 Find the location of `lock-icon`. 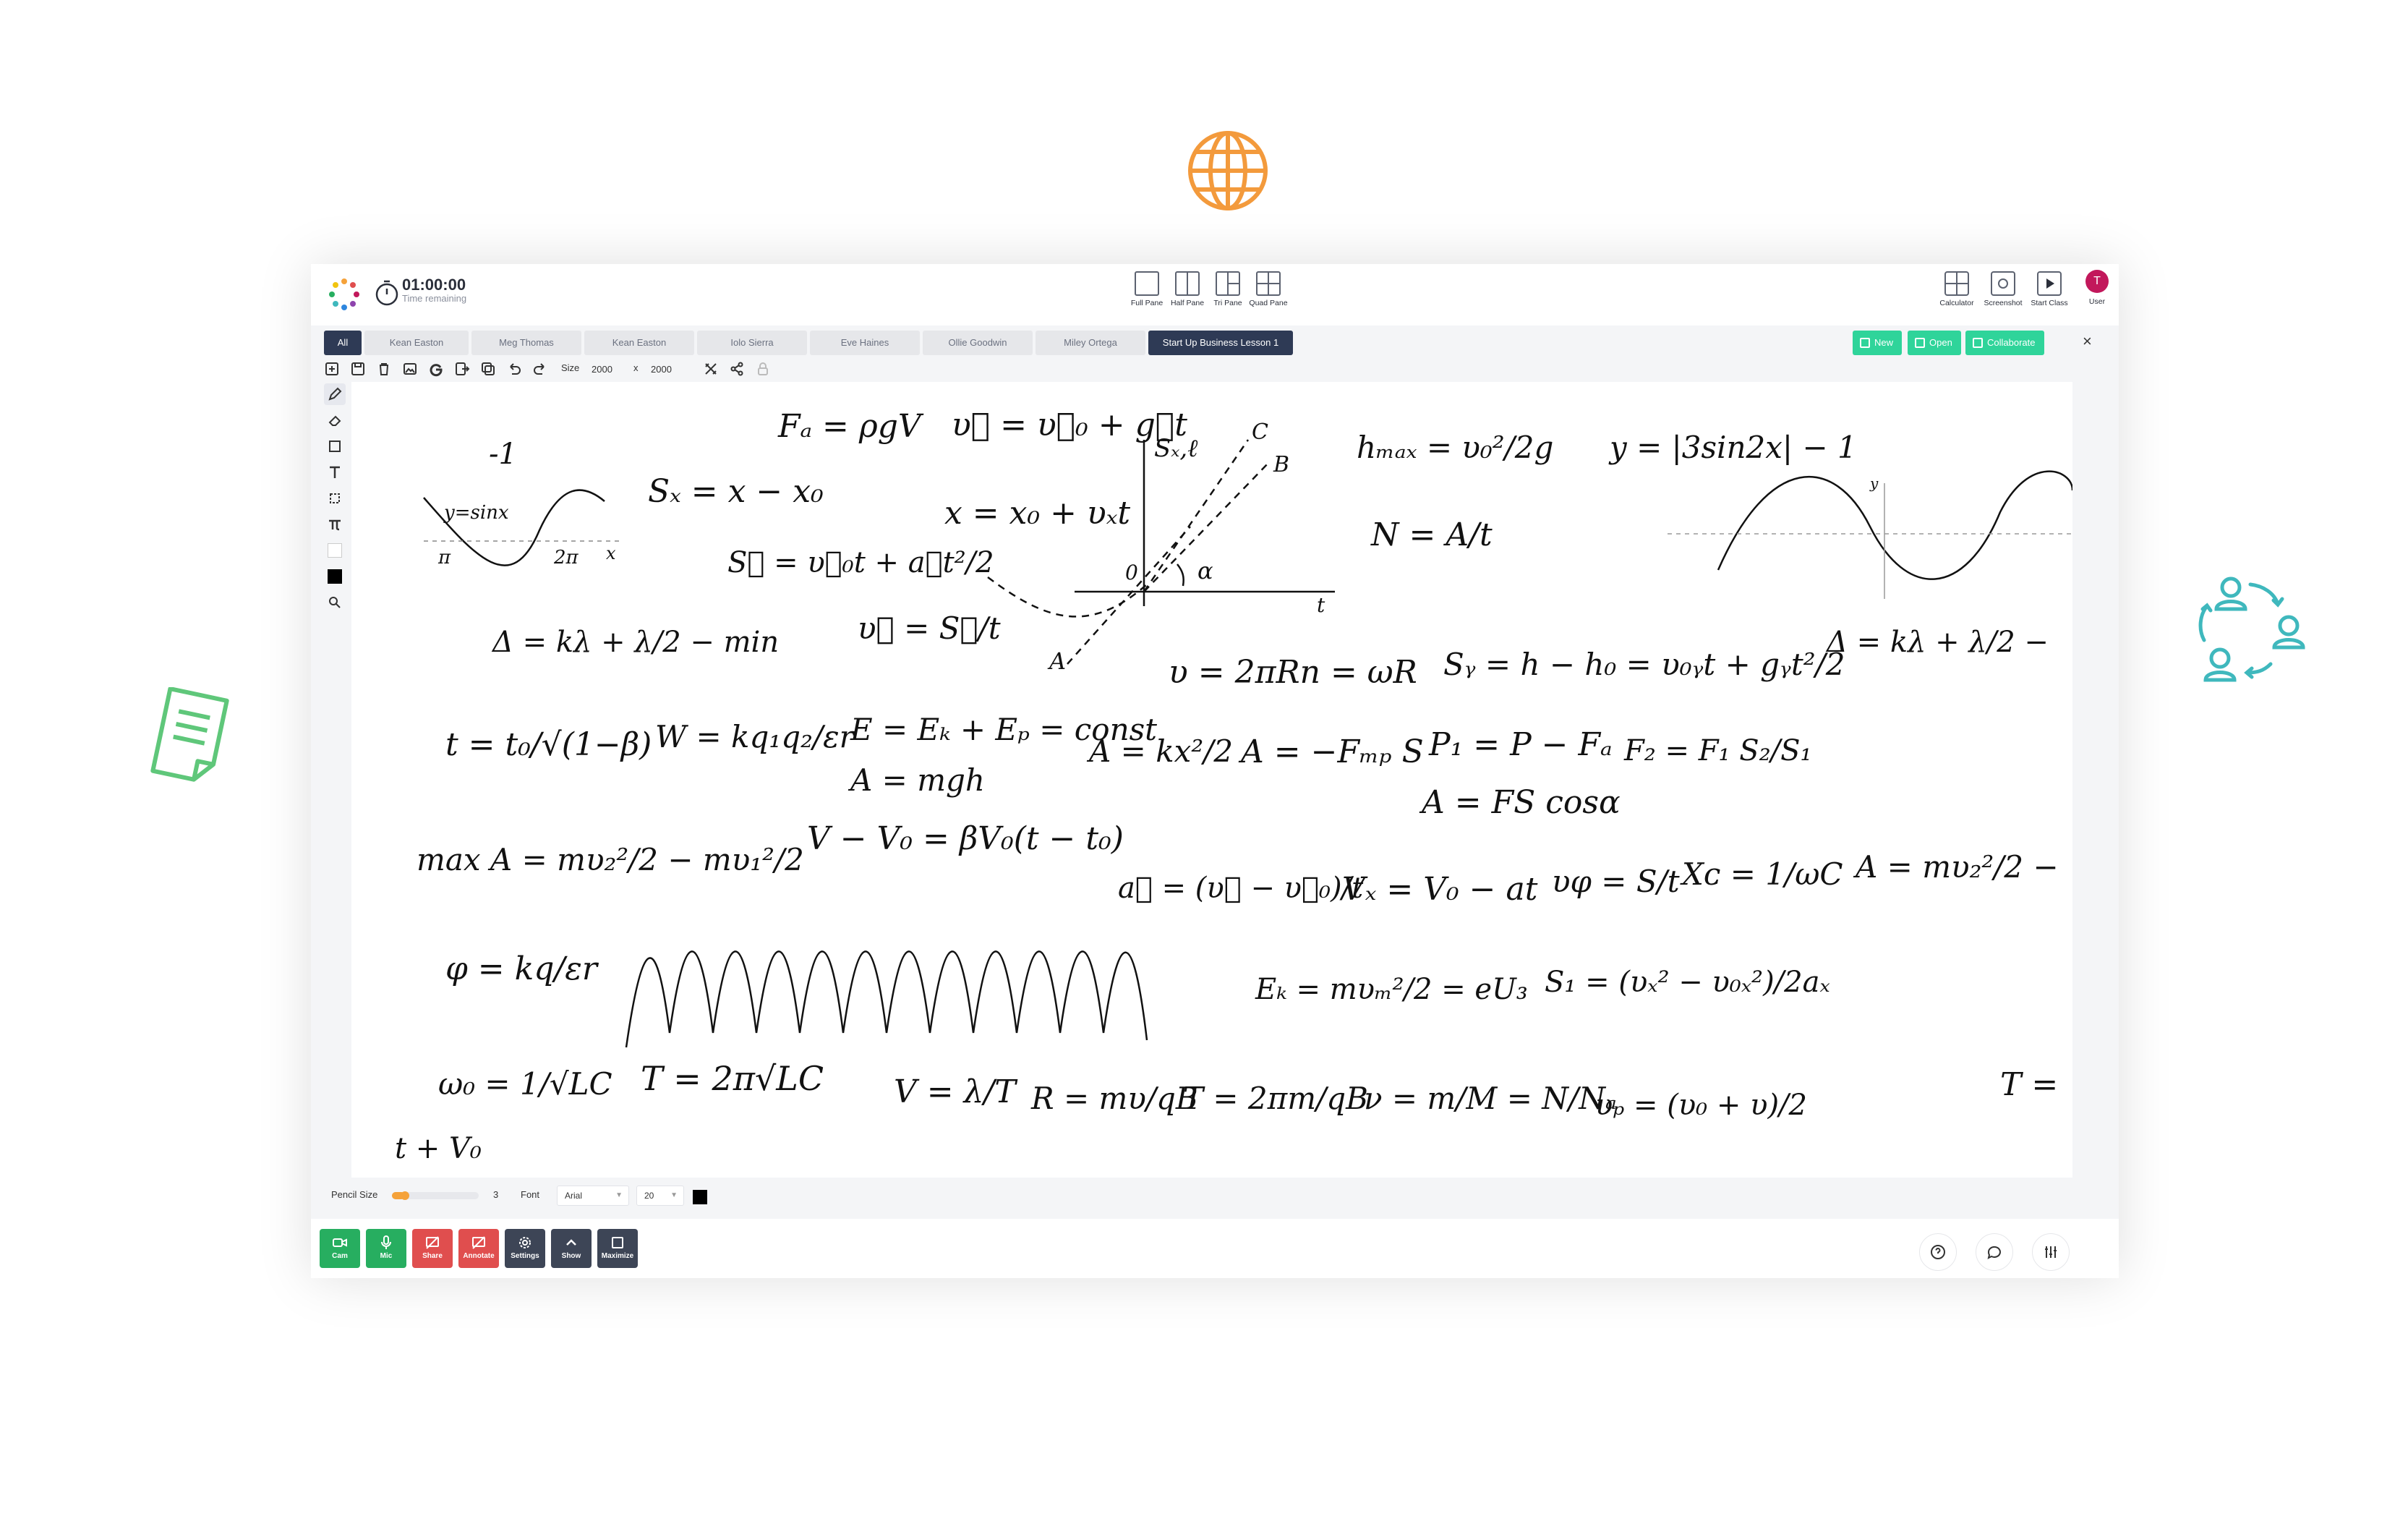

lock-icon is located at coordinates (763, 369).